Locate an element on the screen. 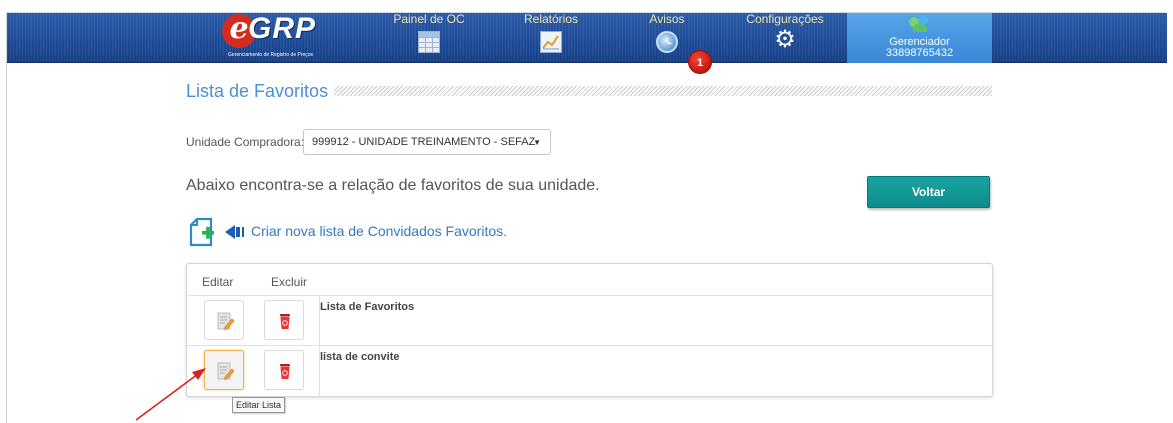  title-divider is located at coordinates (663, 91).